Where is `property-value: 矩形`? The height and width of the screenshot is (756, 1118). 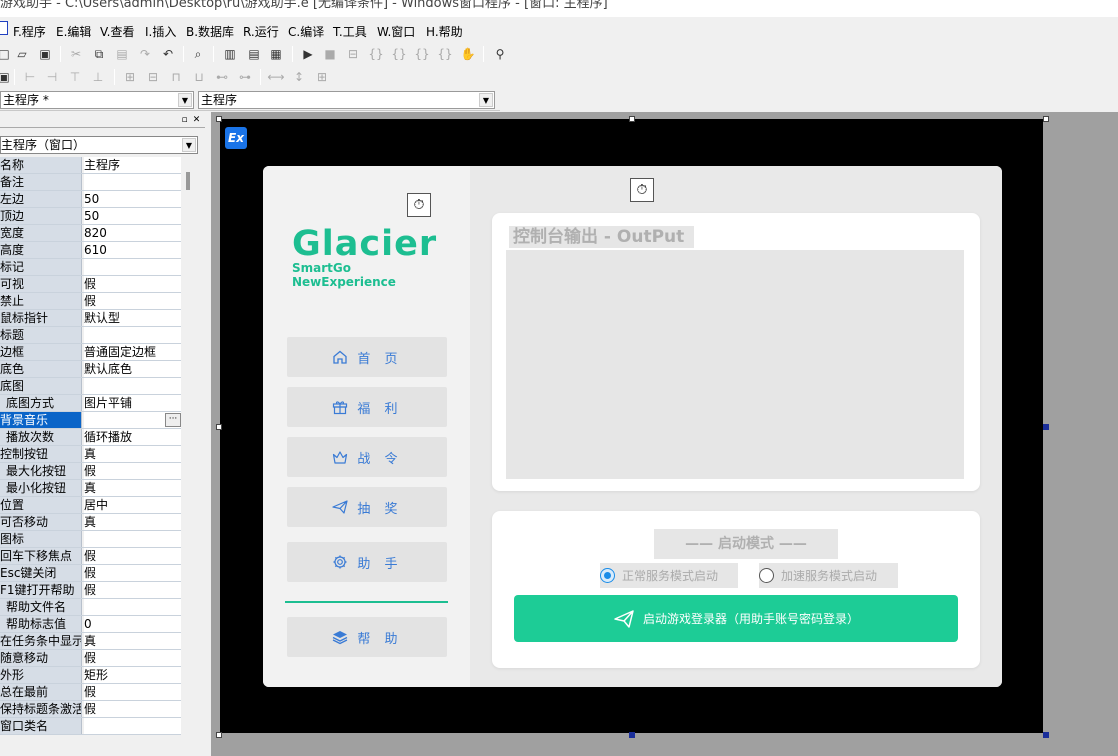
property-value: 矩形 is located at coordinates (132, 675).